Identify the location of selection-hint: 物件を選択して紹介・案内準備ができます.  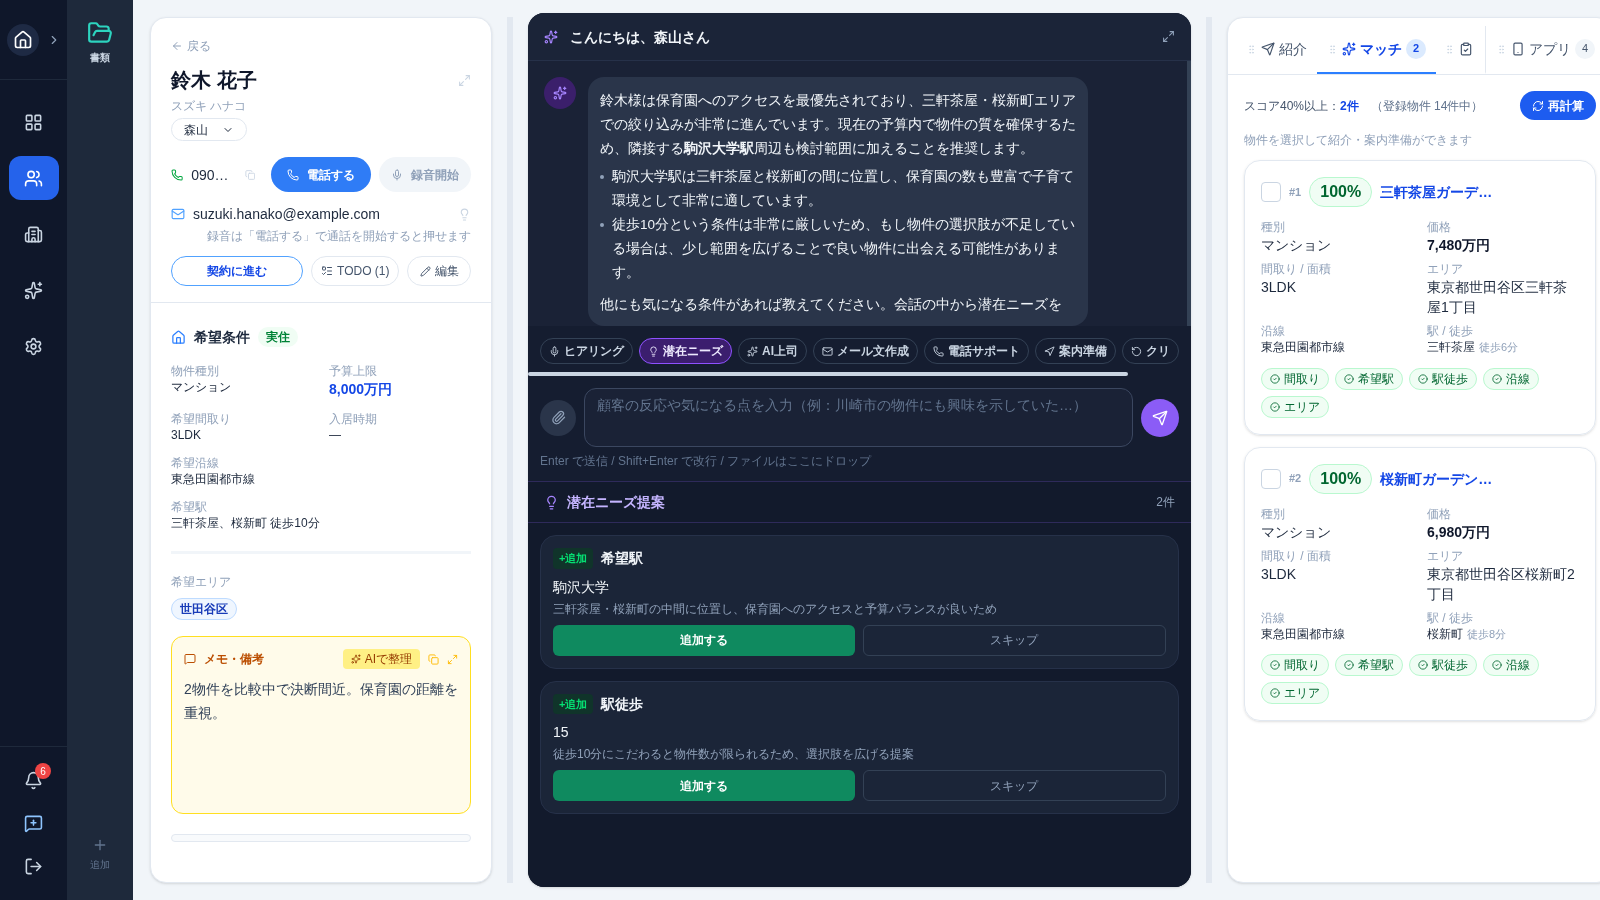
(1358, 140).